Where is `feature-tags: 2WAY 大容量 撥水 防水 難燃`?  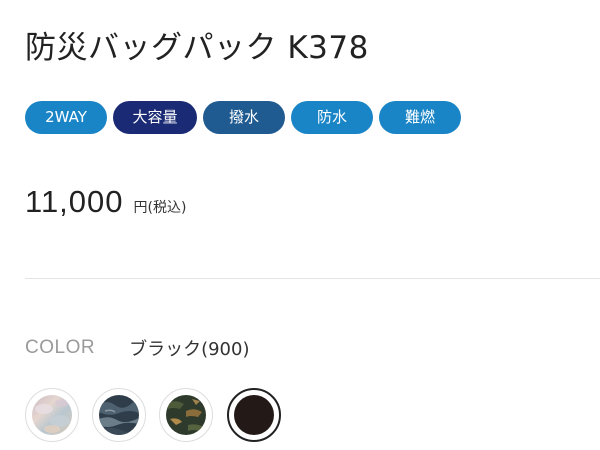
feature-tags: 2WAY 大容量 撥水 防水 難燃 is located at coordinates (243, 117).